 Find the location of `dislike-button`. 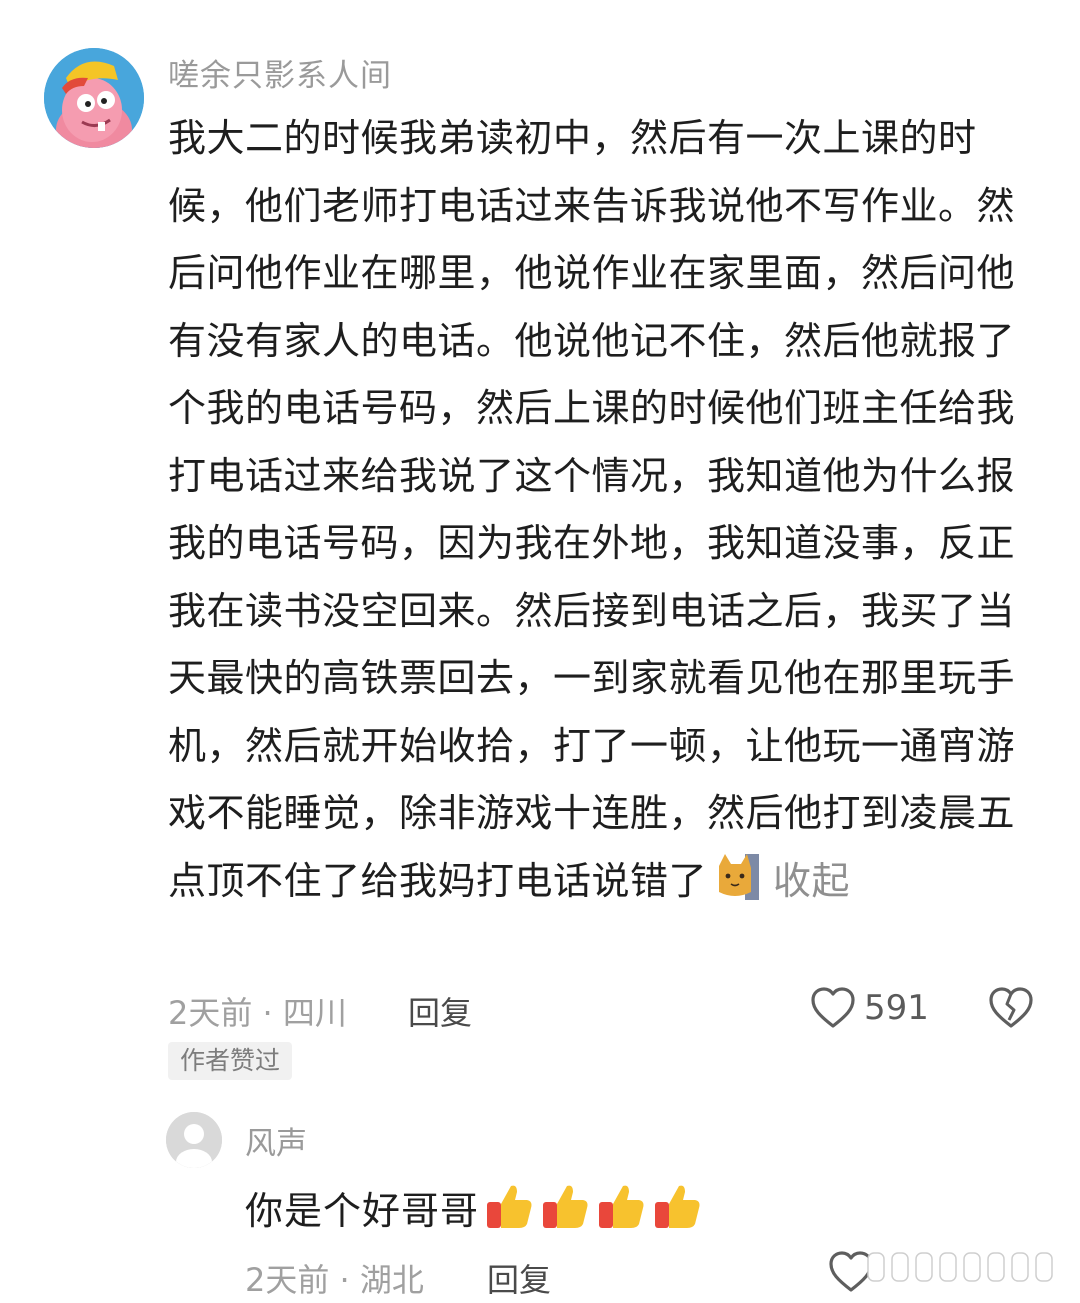

dislike-button is located at coordinates (1011, 1008).